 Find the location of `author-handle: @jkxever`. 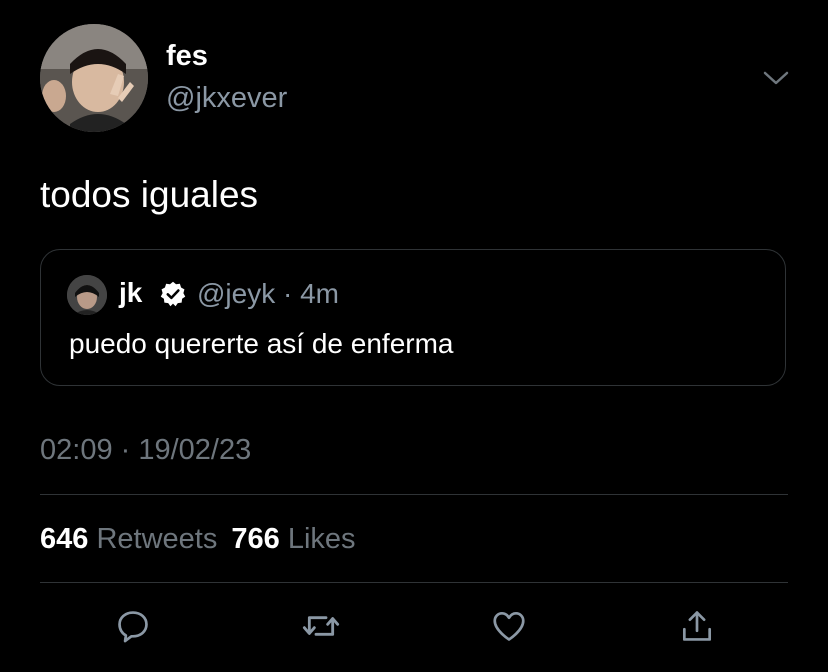

author-handle: @jkxever is located at coordinates (226, 98).